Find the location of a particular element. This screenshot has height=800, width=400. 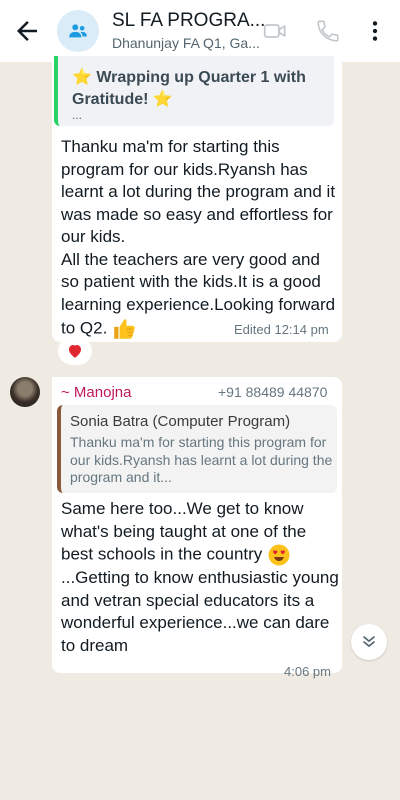

chevron-double-down-icon is located at coordinates (369, 641).